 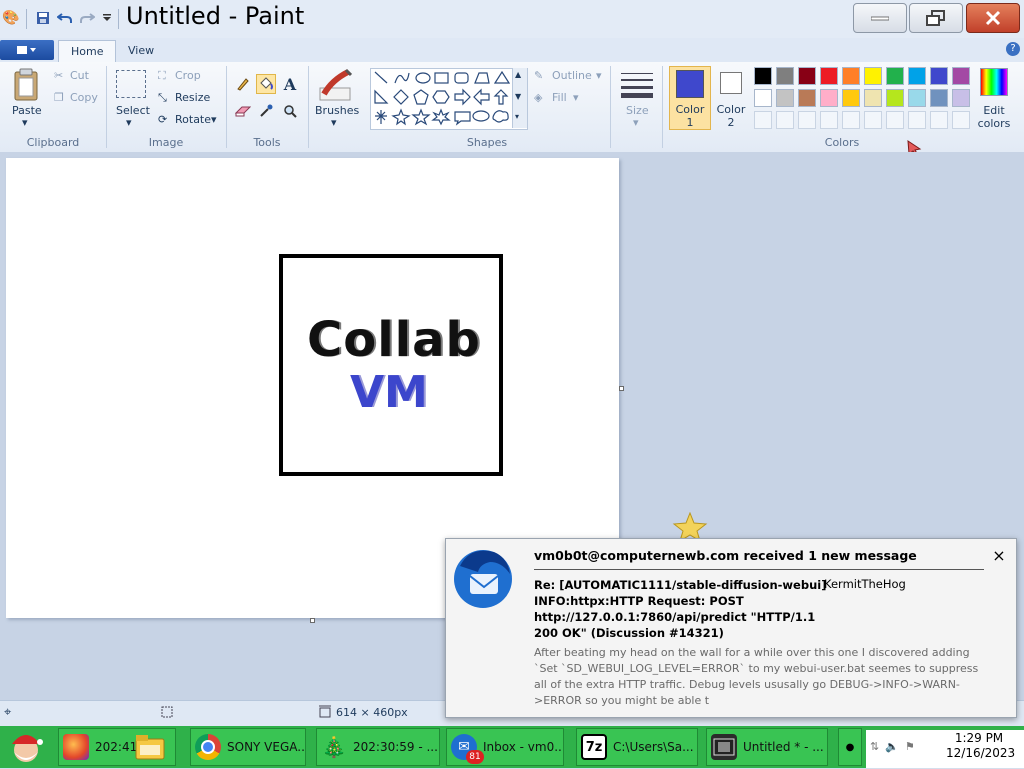 What do you see at coordinates (290, 84) in the screenshot?
I see `text-tool: A` at bounding box center [290, 84].